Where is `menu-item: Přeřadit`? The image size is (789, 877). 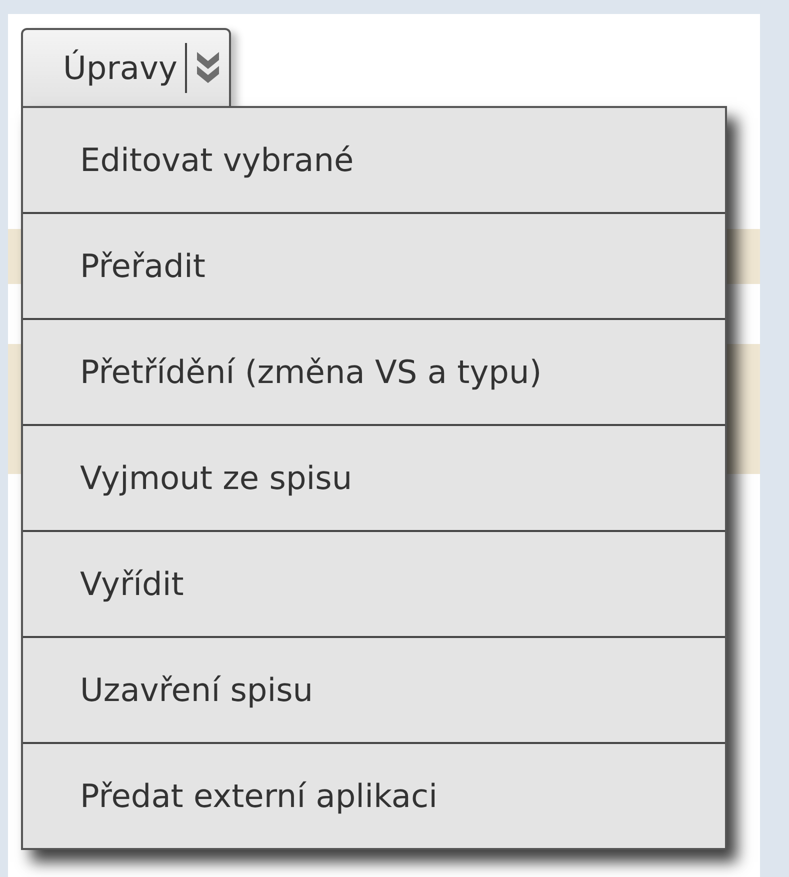
menu-item: Přeřadit is located at coordinates (374, 265).